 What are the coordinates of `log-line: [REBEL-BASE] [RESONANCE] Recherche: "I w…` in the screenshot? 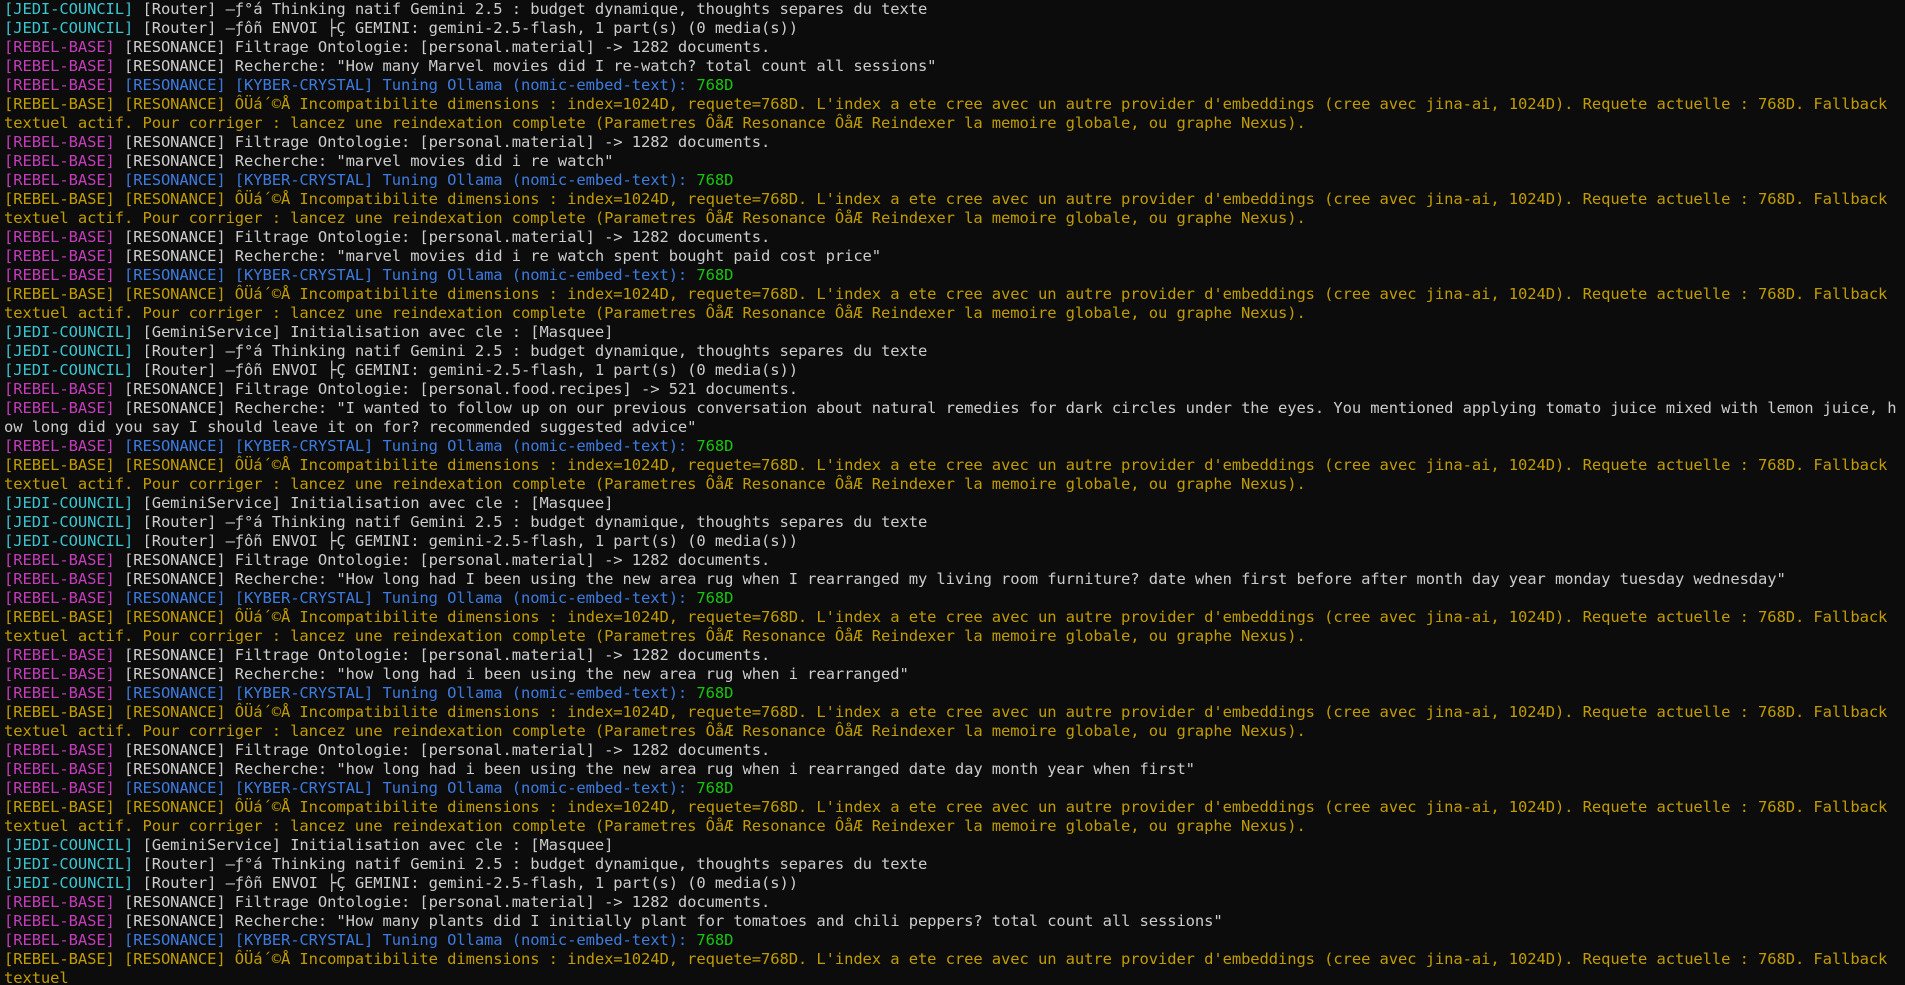 It's located at (952, 418).